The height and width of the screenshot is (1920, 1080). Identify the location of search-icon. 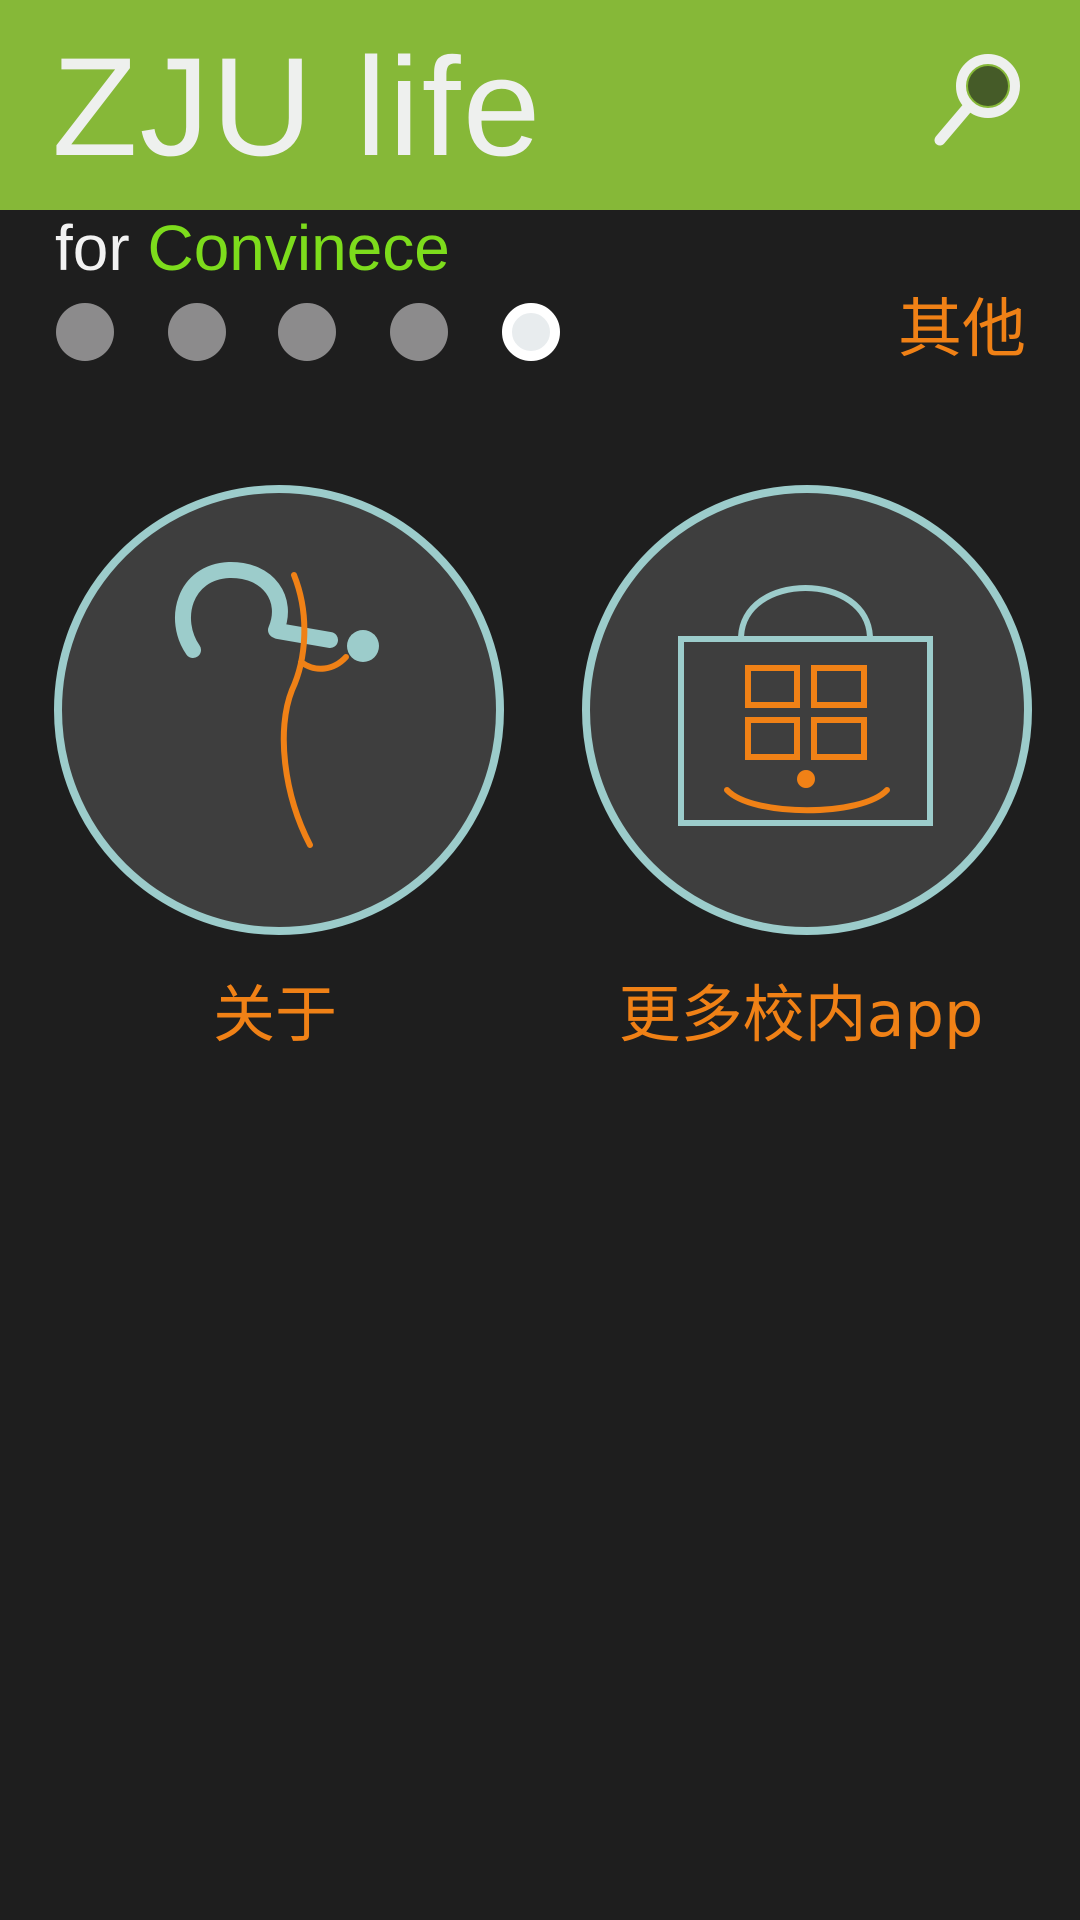
(977, 100).